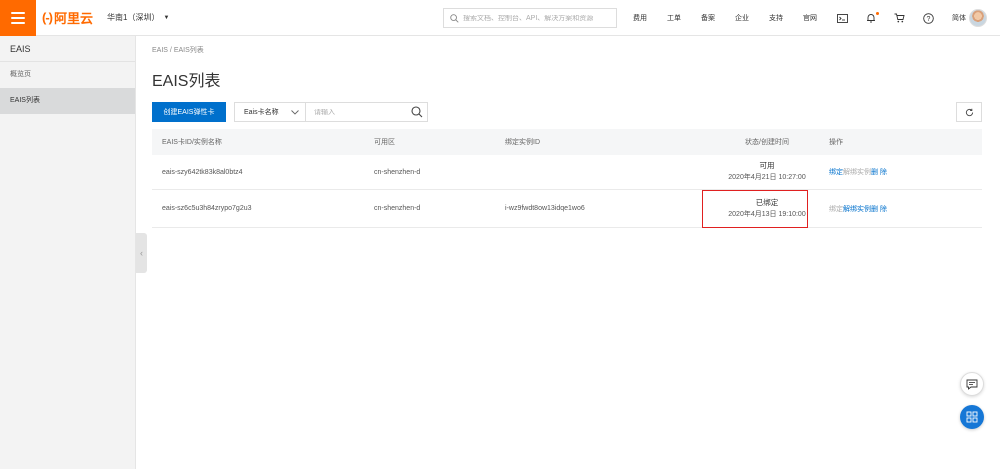 The height and width of the screenshot is (469, 1000). What do you see at coordinates (567, 142) in the screenshot?
I see `table-header: EAIS卡ID/实例名称 可用区 绑定实例ID 状态/创建时间 操作` at bounding box center [567, 142].